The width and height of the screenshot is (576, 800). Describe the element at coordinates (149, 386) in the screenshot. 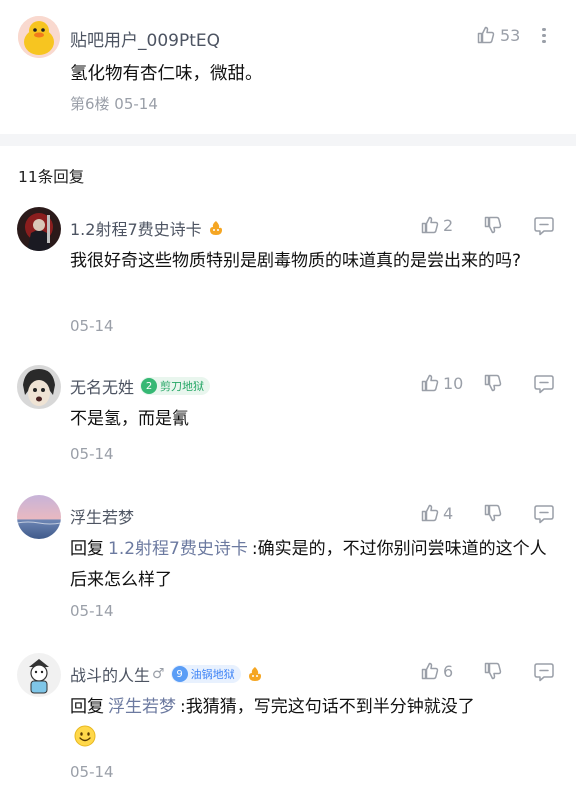

I see `badge-level: 2` at that location.